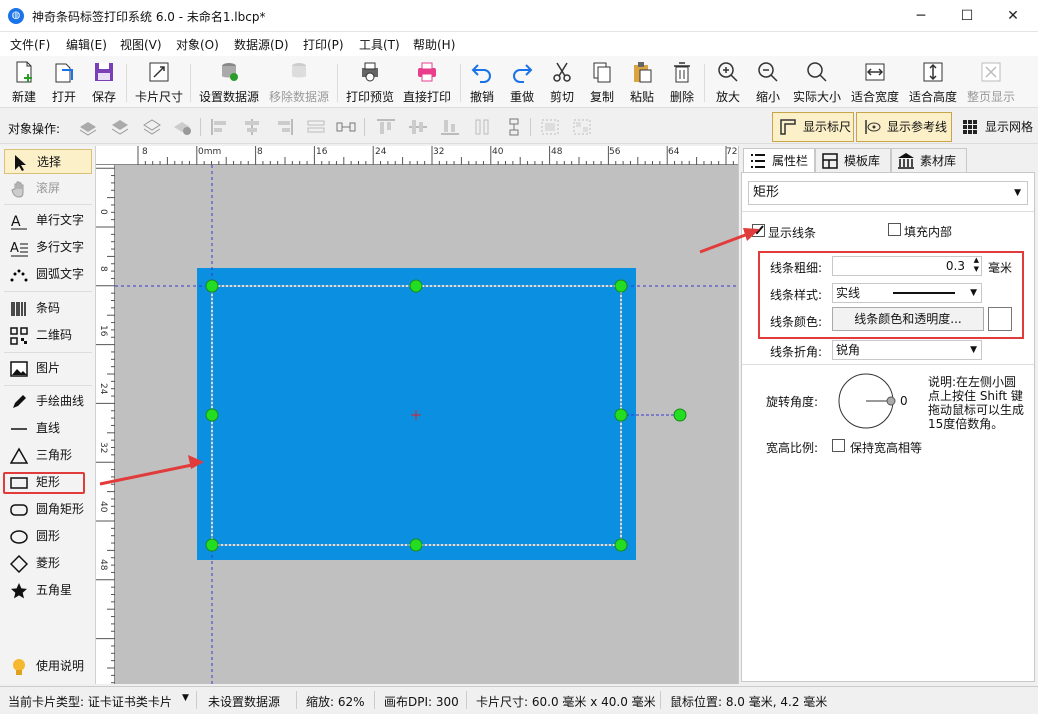 Image resolution: width=1038 pixels, height=714 pixels. Describe the element at coordinates (185, 698) in the screenshot. I see `chevron-down-icon: ▼` at that location.